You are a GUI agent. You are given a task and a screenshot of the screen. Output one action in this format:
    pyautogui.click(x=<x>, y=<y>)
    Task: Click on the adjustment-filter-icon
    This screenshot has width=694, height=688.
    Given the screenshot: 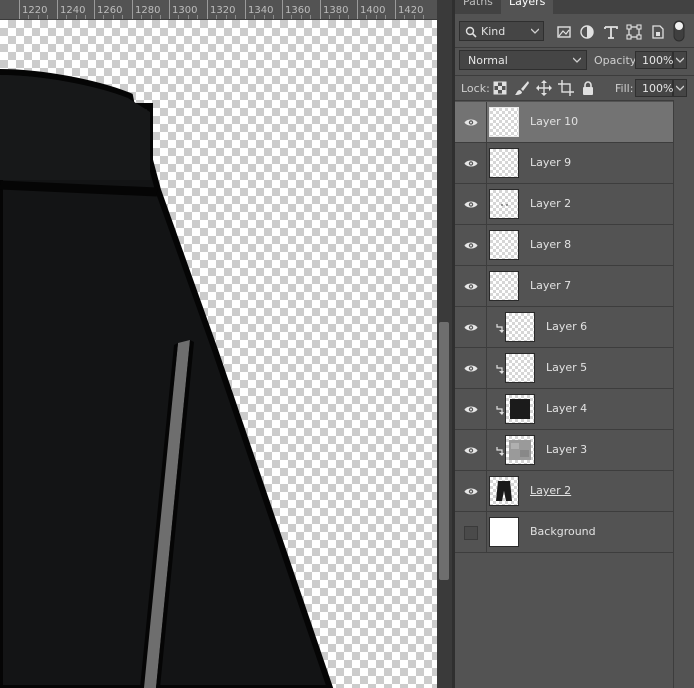 What is the action you would take?
    pyautogui.click(x=587, y=32)
    